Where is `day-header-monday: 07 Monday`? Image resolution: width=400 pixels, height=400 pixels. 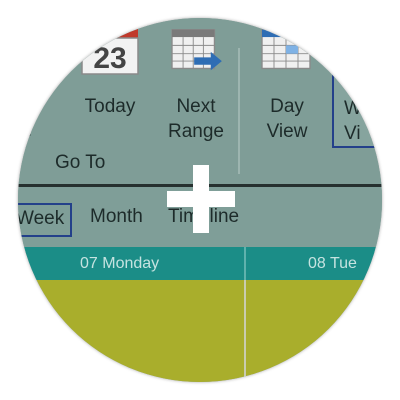
day-header-monday: 07 Monday is located at coordinates (131, 263).